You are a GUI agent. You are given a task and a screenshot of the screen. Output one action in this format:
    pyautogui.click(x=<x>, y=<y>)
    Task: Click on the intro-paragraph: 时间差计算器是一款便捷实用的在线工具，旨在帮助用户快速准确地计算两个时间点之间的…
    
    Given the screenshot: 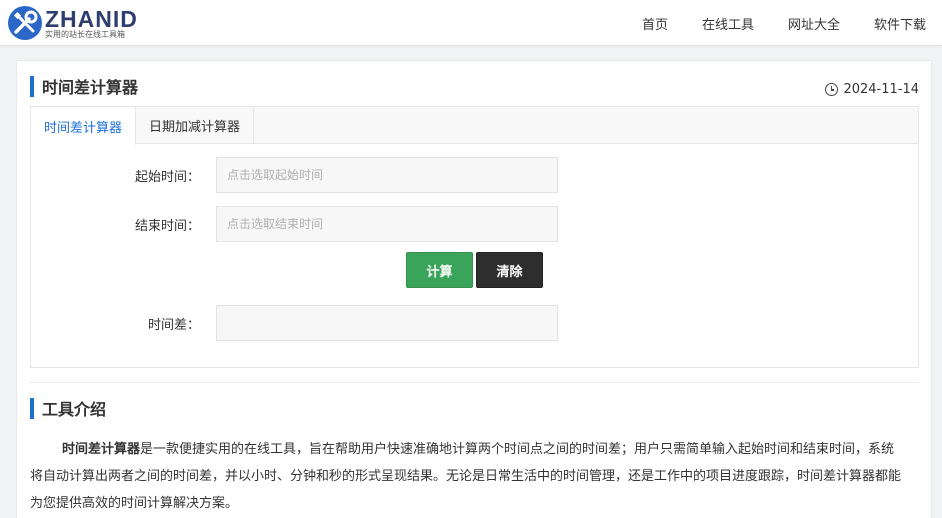 What is the action you would take?
    pyautogui.click(x=467, y=476)
    